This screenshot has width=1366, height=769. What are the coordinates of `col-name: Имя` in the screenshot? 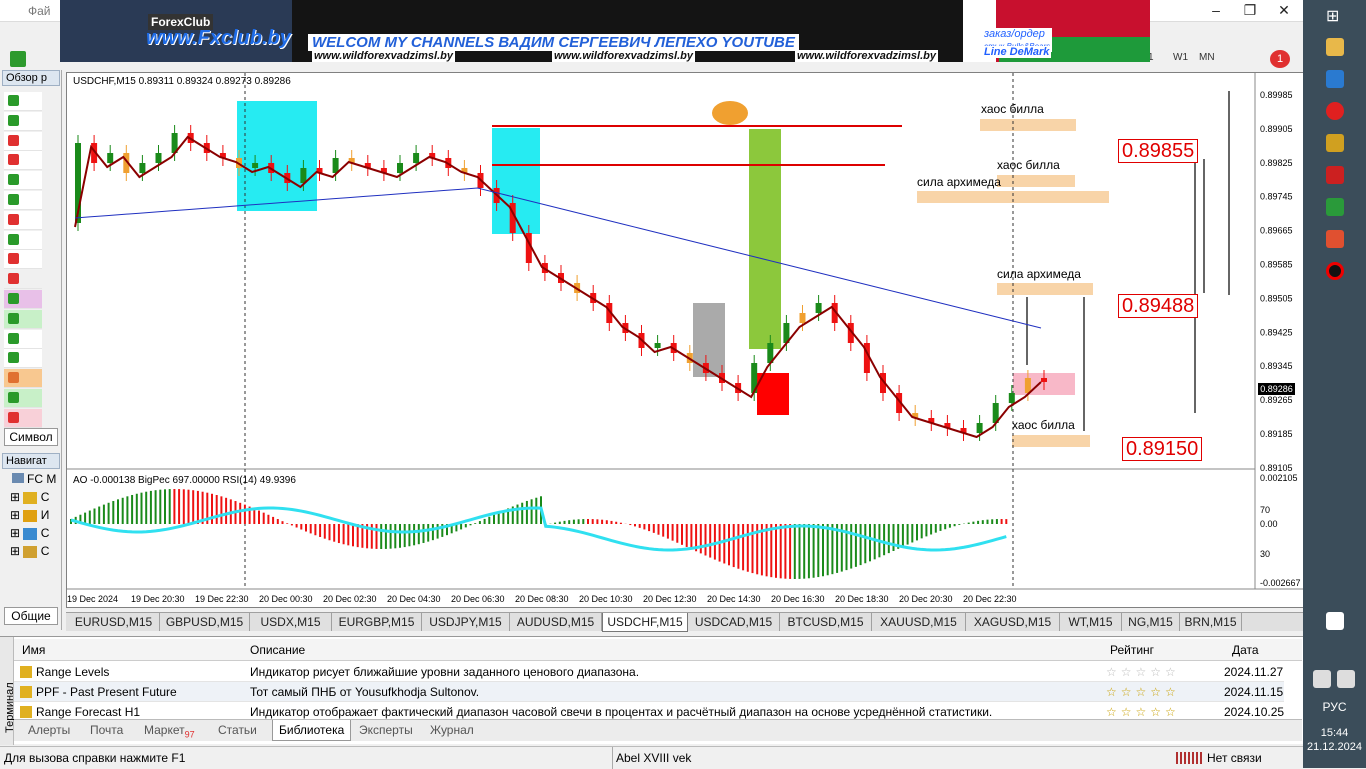 It's located at (33, 650).